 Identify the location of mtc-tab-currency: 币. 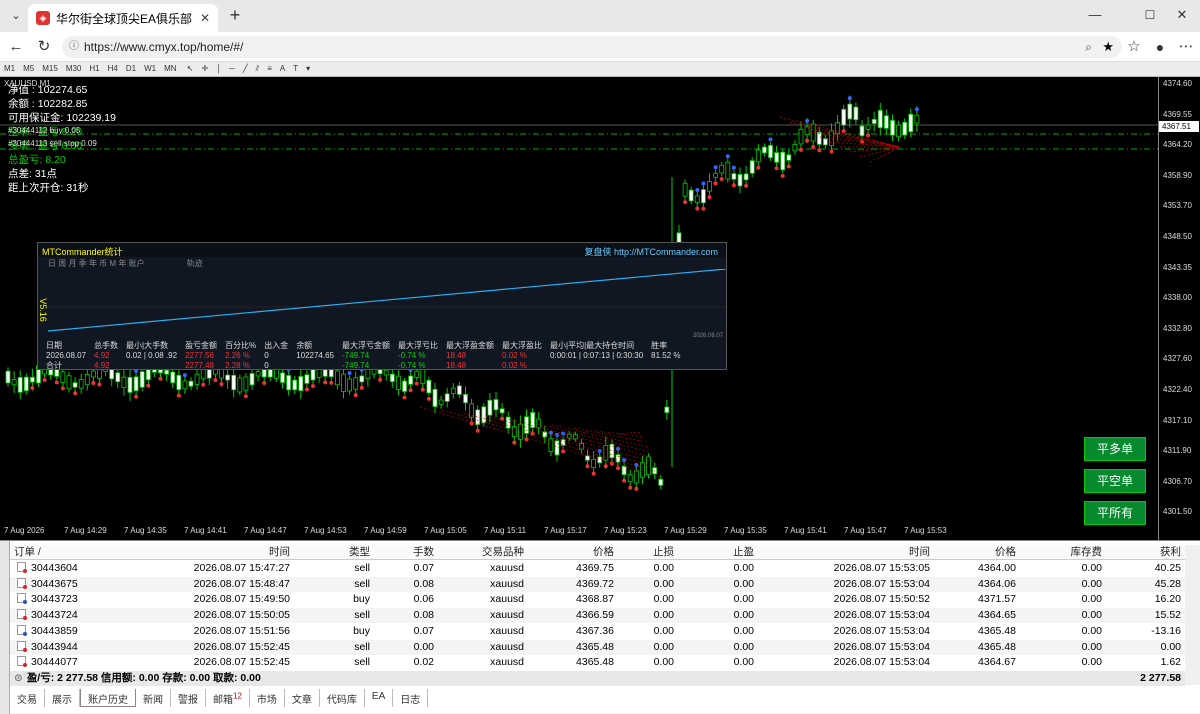
(103, 263).